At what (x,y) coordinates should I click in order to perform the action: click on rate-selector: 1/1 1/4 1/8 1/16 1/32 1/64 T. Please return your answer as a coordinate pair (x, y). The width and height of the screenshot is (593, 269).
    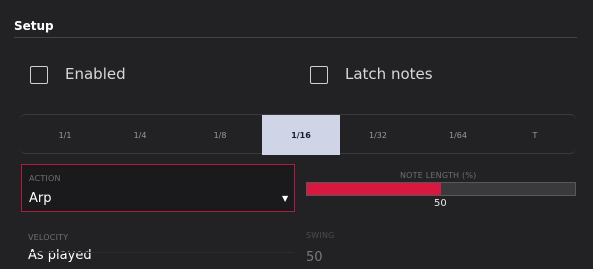
    Looking at the image, I should click on (298, 134).